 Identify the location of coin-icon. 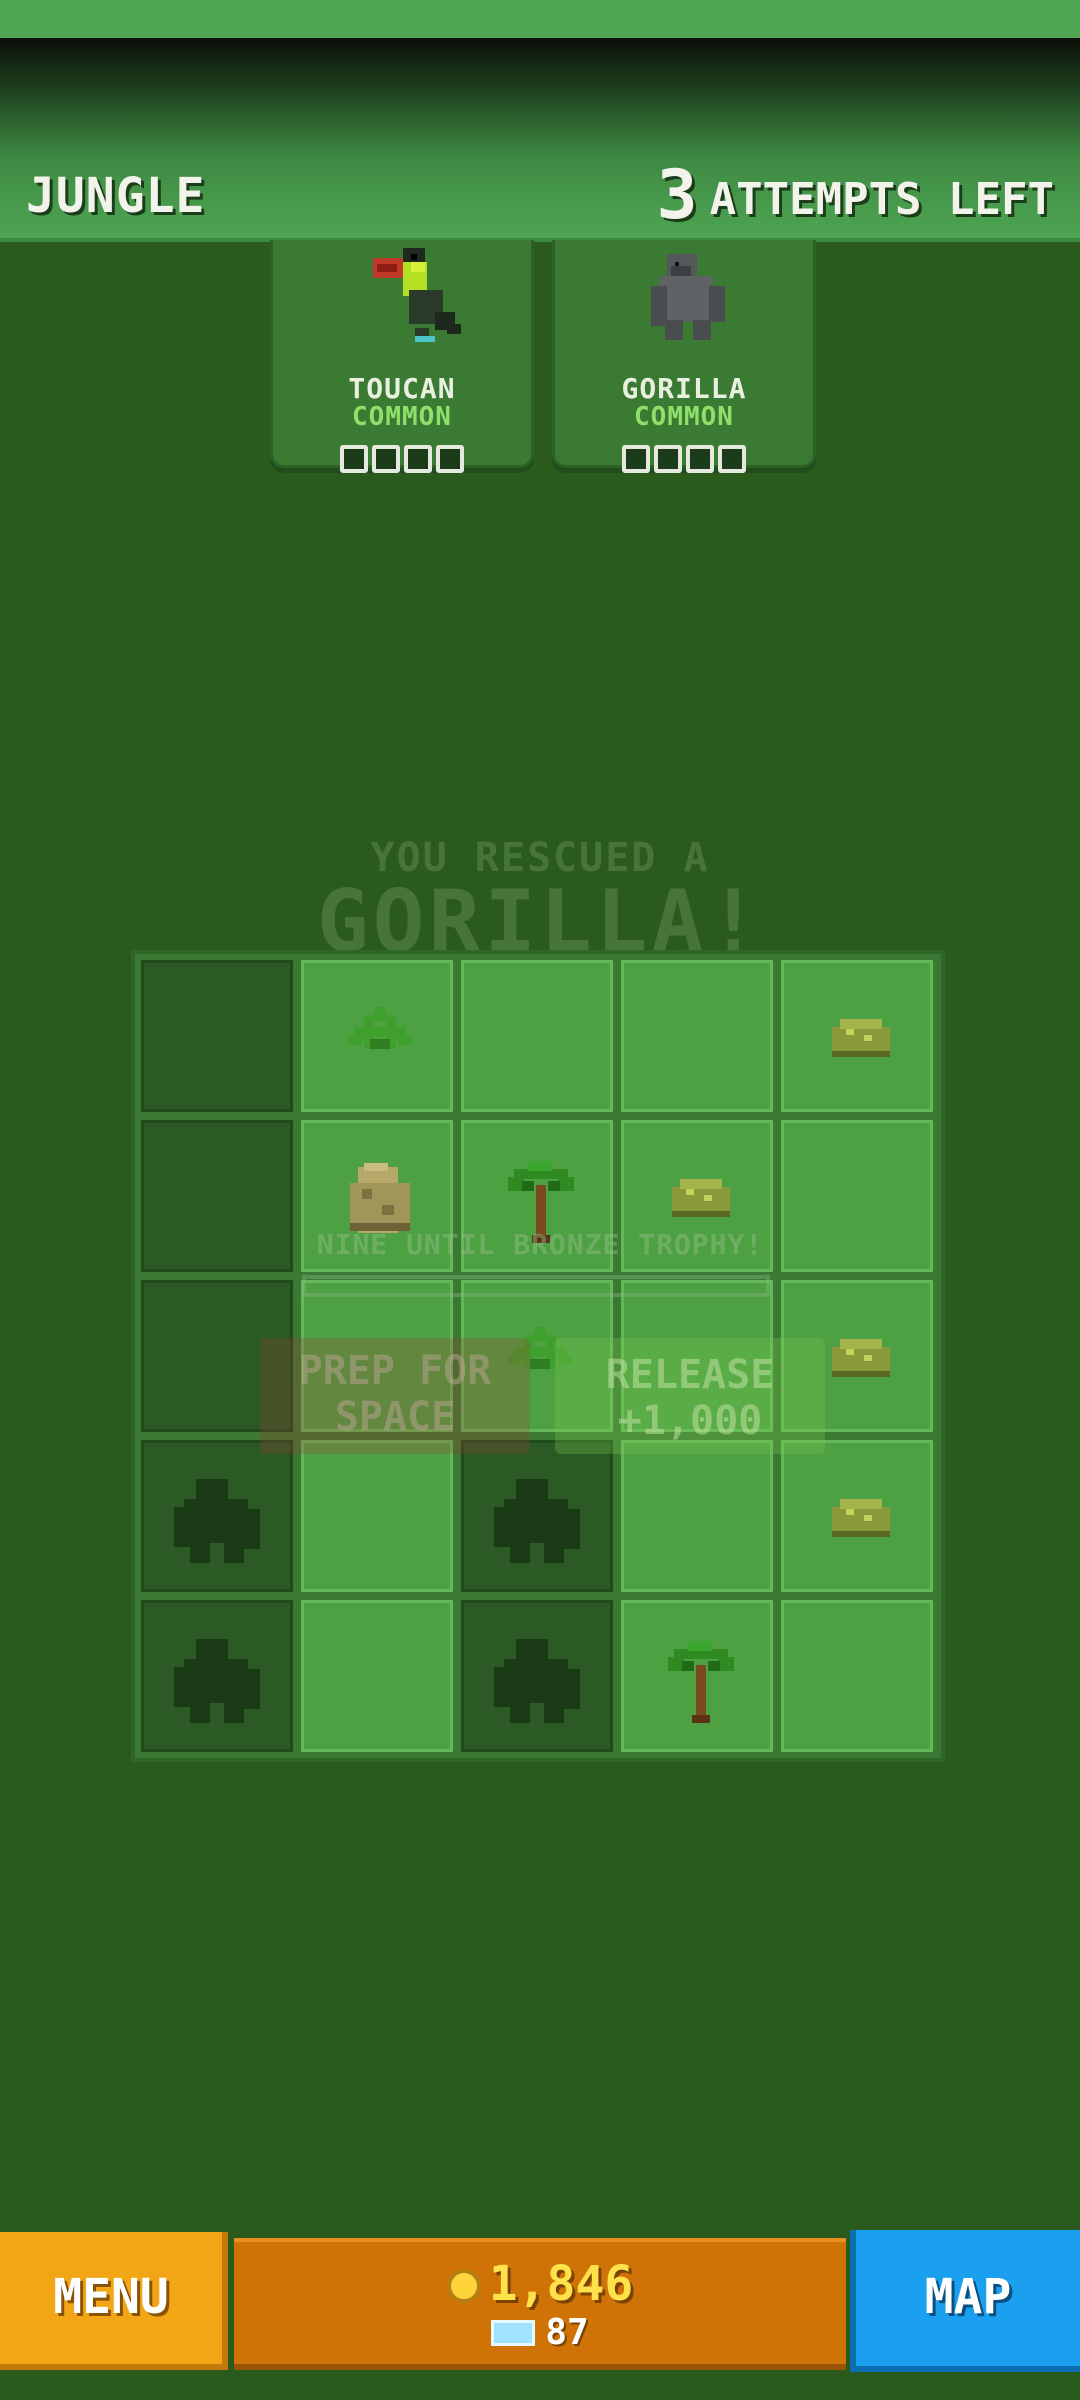
(463, 2286).